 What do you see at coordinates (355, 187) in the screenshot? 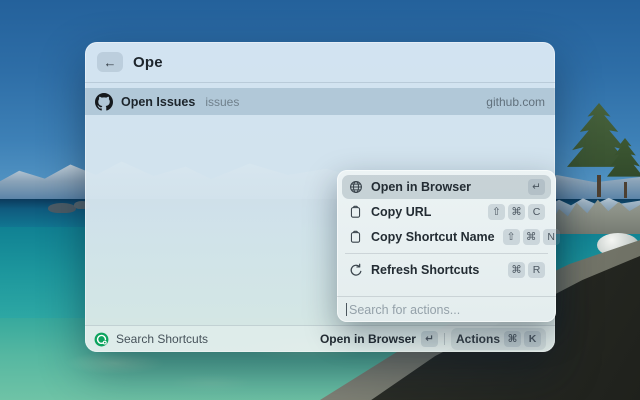
I see `globe-icon` at bounding box center [355, 187].